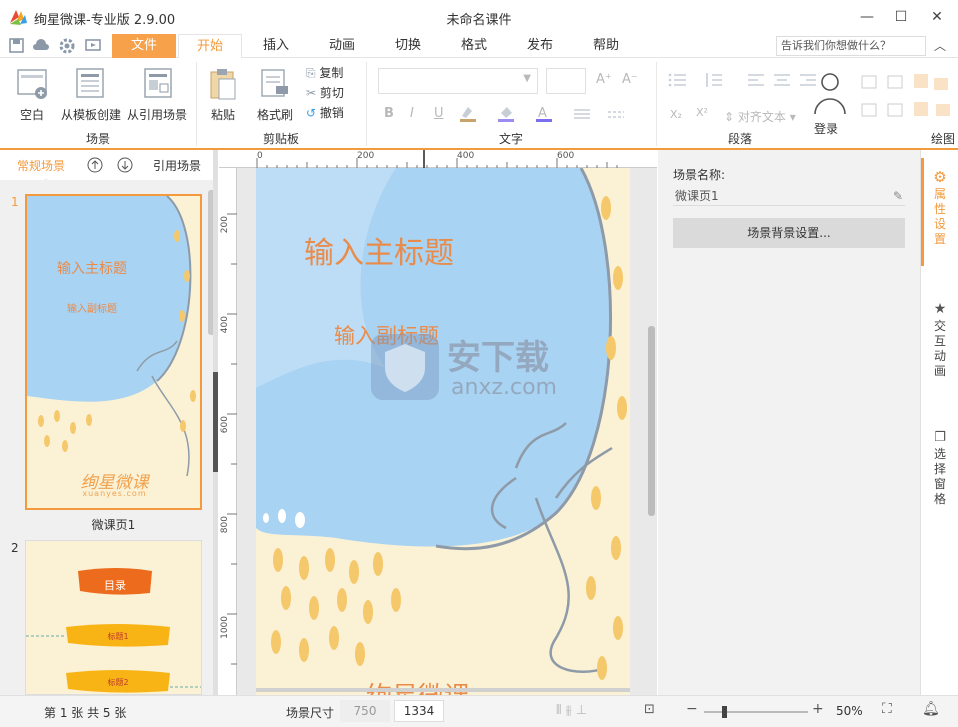 The height and width of the screenshot is (727, 958). Describe the element at coordinates (760, 116) in the screenshot. I see `align-text-button: ⇕ 对齐文本 ▾` at that location.